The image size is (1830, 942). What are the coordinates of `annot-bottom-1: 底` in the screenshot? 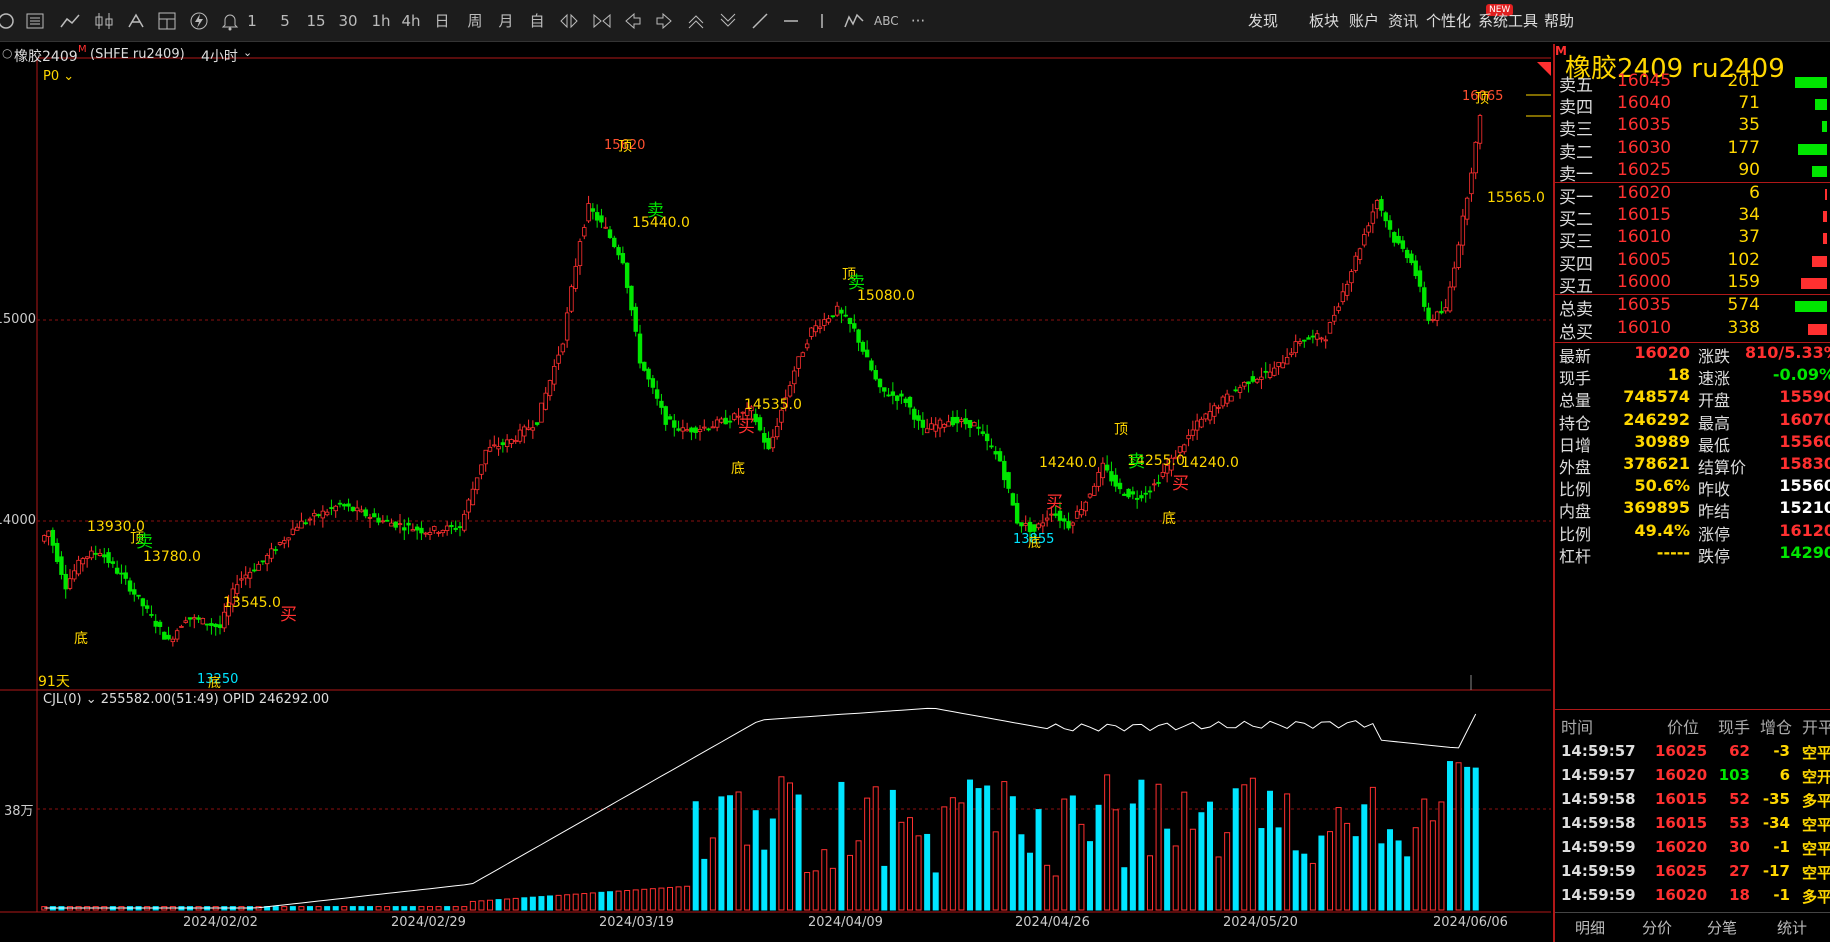 It's located at (738, 469).